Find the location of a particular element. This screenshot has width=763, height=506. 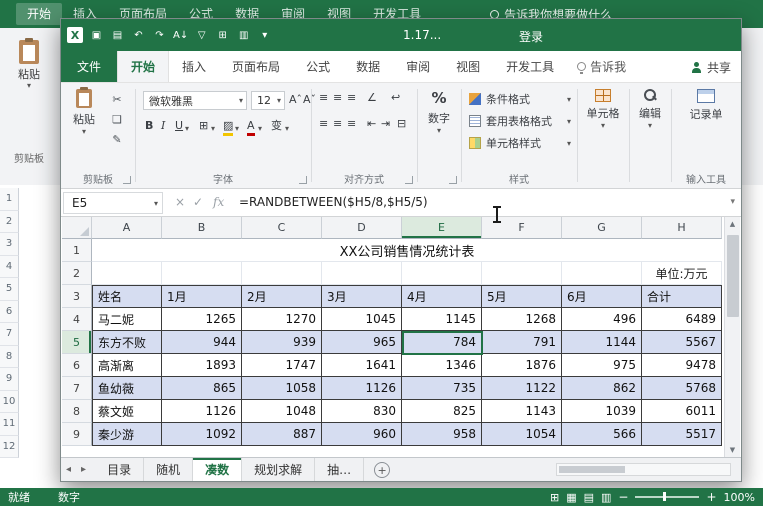

share-button: 共享 is located at coordinates (711, 67).